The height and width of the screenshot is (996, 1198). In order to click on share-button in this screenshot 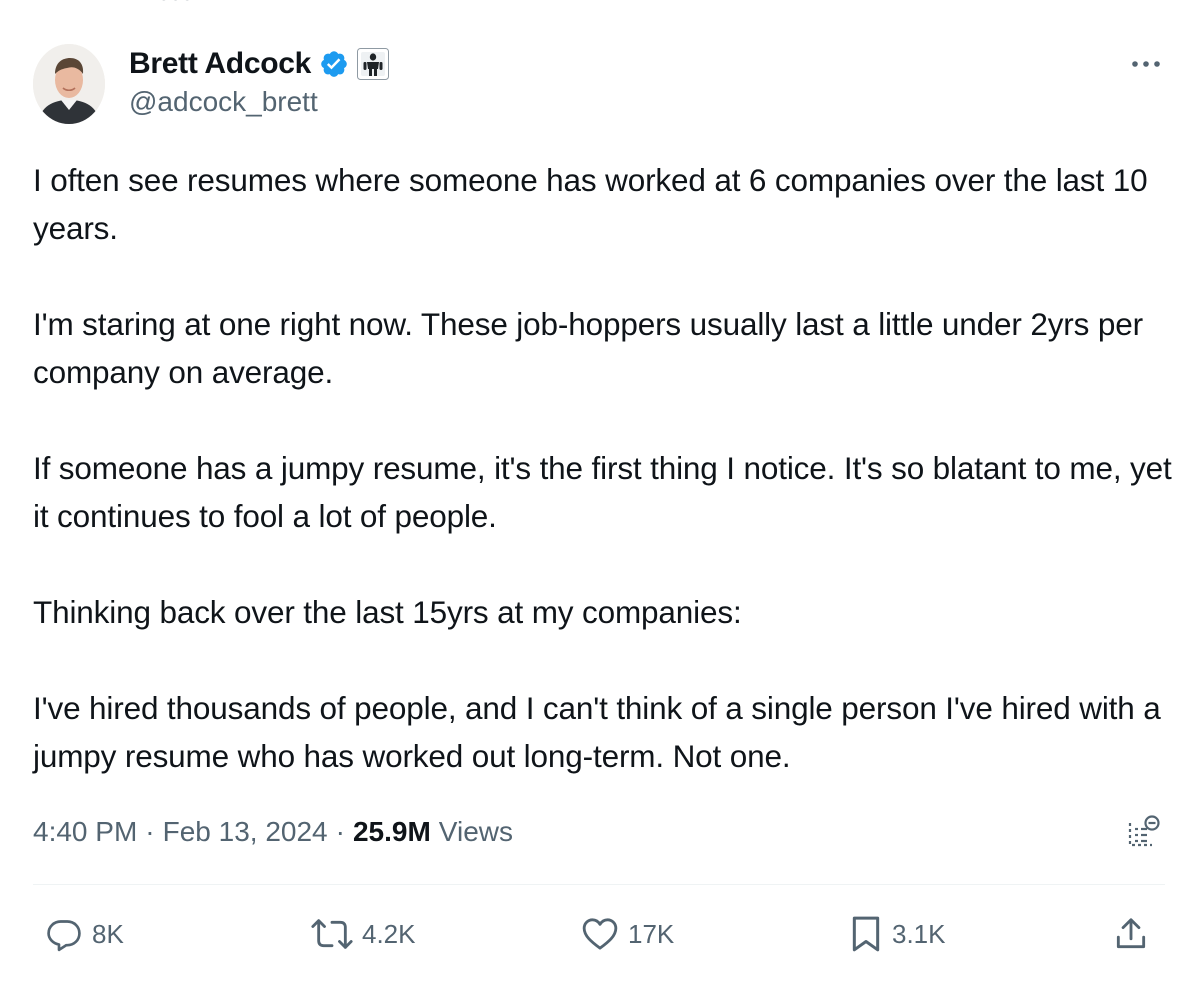, I will do `click(1131, 934)`.